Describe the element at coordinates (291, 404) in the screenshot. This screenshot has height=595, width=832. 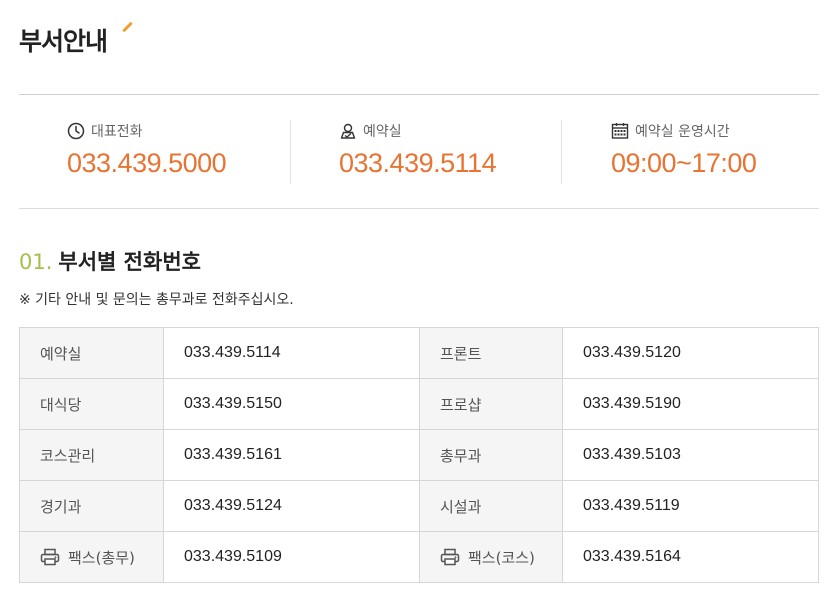
I see `dept-phone-cell: 033.439.5150` at that location.